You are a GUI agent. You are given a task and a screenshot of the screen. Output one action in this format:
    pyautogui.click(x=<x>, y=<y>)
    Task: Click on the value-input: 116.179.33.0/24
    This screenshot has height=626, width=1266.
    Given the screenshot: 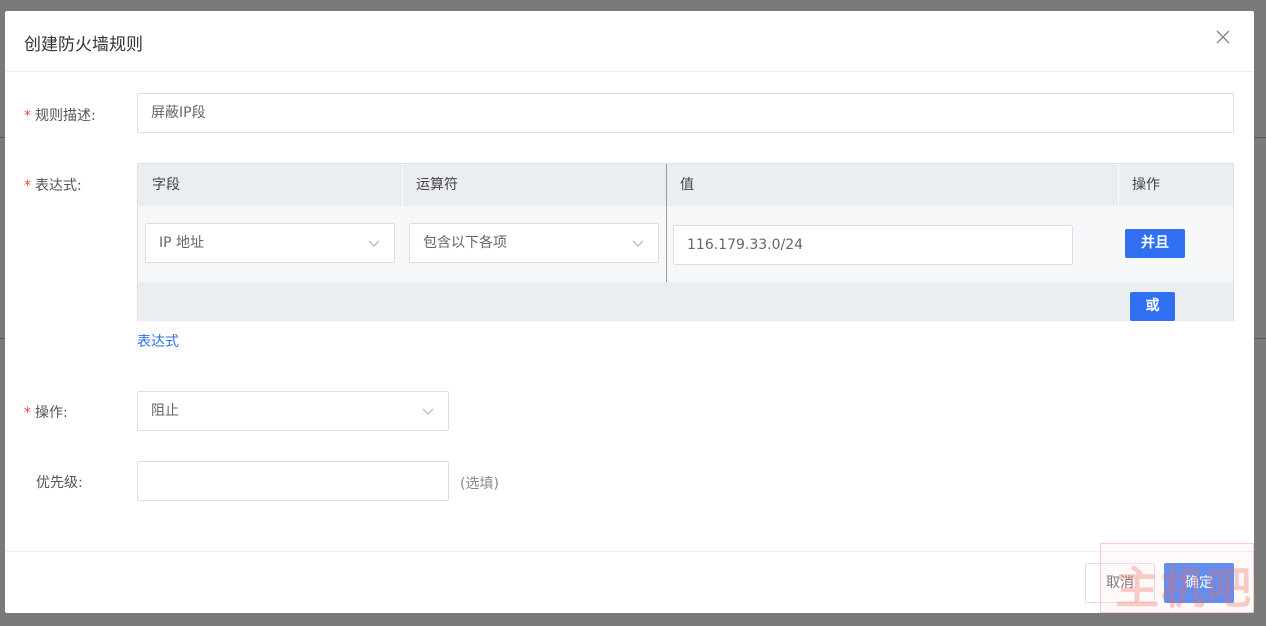 What is the action you would take?
    pyautogui.click(x=873, y=245)
    